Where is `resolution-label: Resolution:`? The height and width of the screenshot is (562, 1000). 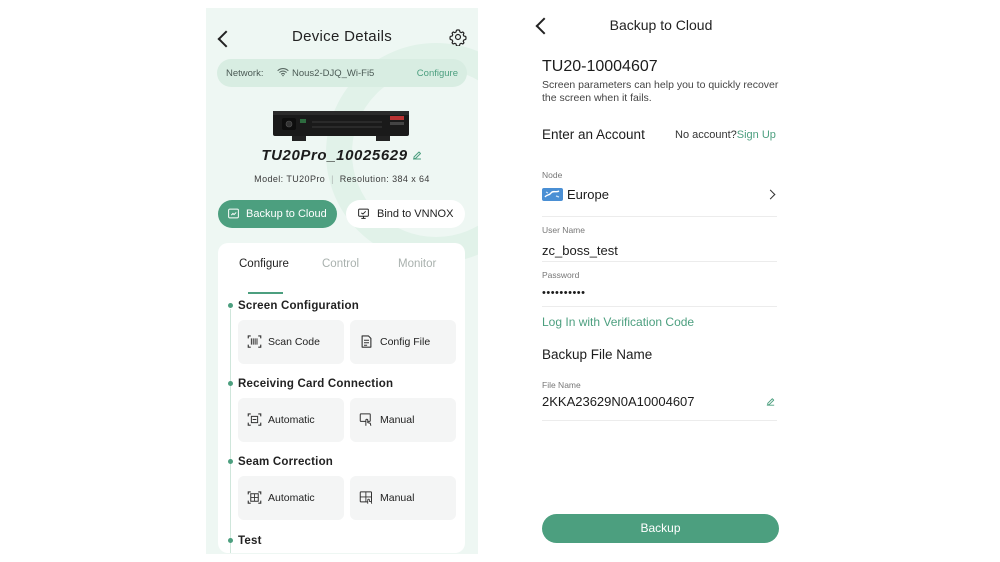 resolution-label: Resolution: is located at coordinates (364, 179).